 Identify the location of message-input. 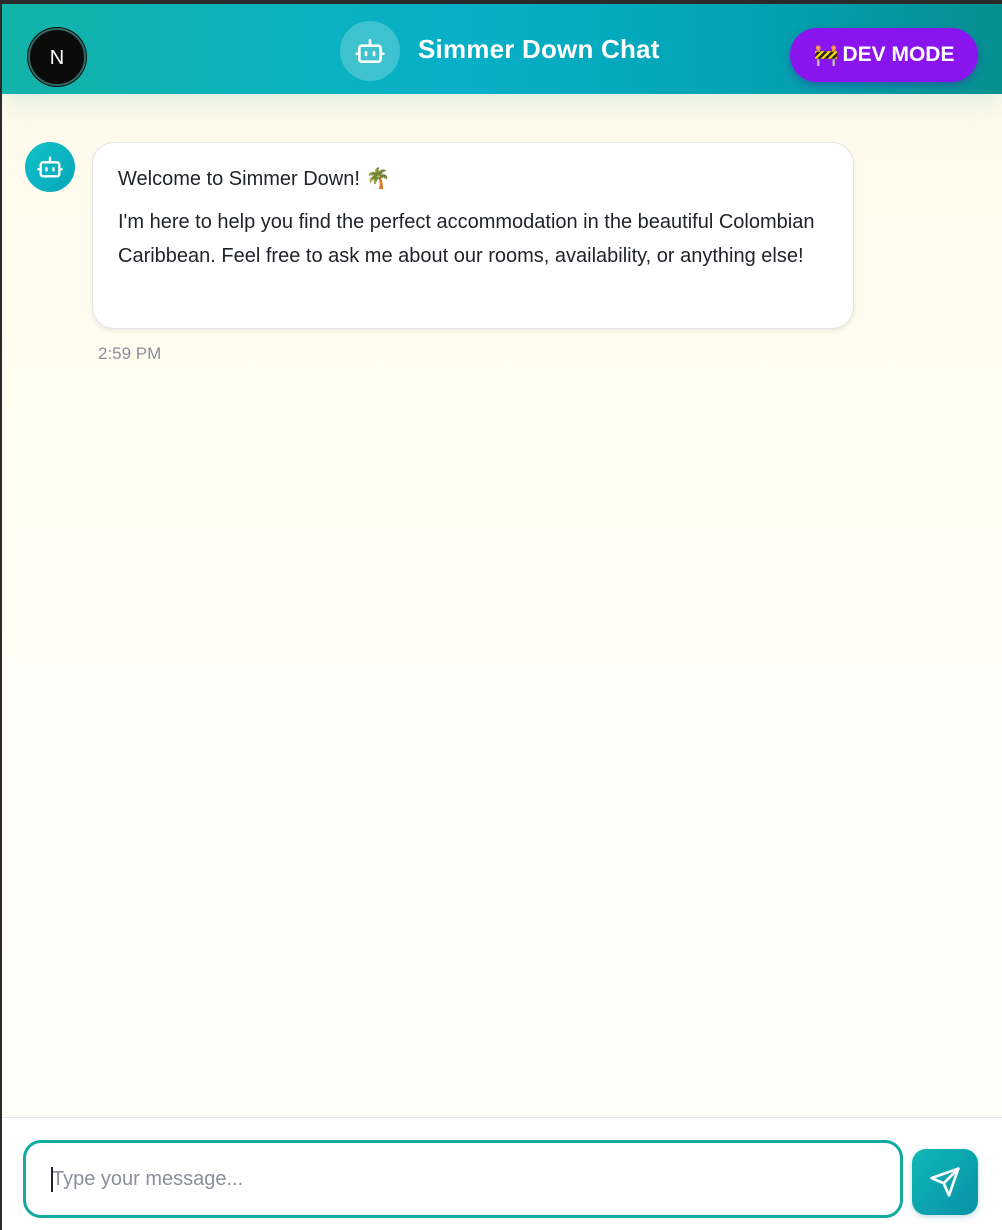
(463, 1179).